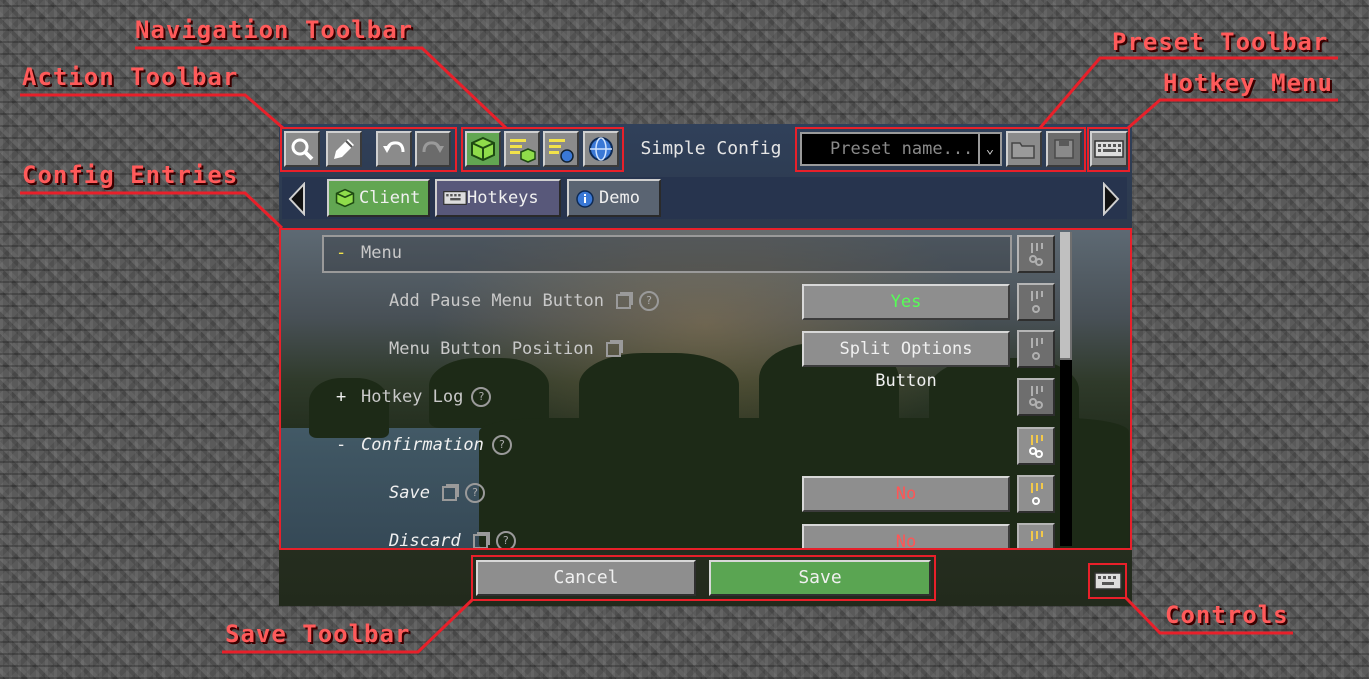  I want to click on action-toolbar-highlight, so click(368, 149).